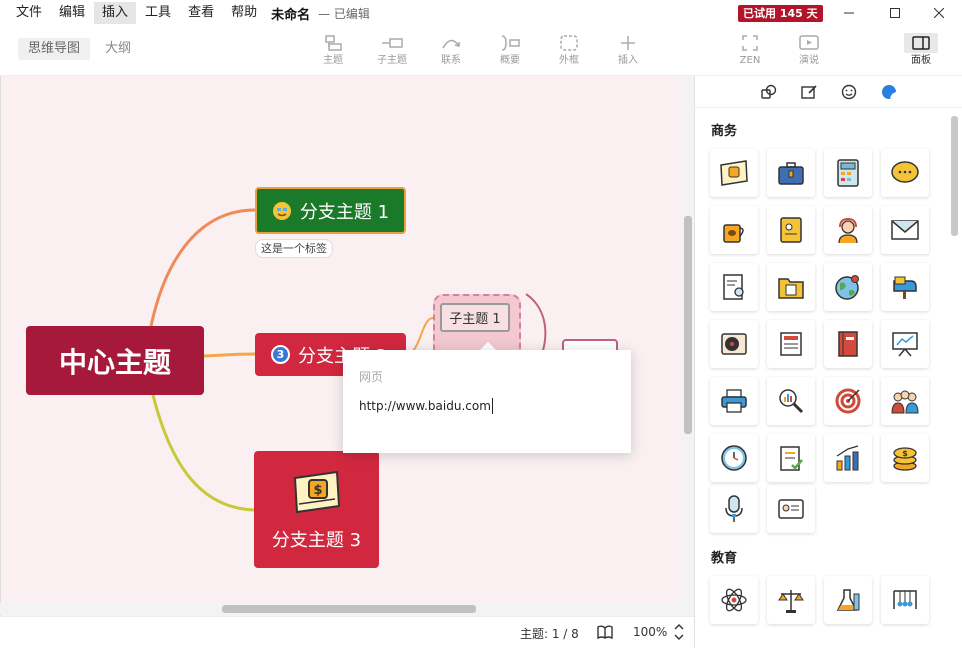 The width and height of the screenshot is (962, 648). Describe the element at coordinates (939, 13) in the screenshot. I see `close-button` at that location.